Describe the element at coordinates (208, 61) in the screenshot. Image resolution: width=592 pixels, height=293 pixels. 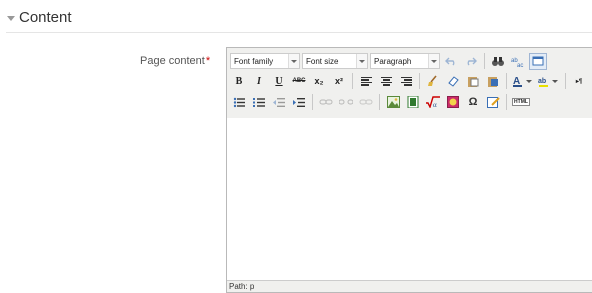
I see `required-marker: *` at that location.